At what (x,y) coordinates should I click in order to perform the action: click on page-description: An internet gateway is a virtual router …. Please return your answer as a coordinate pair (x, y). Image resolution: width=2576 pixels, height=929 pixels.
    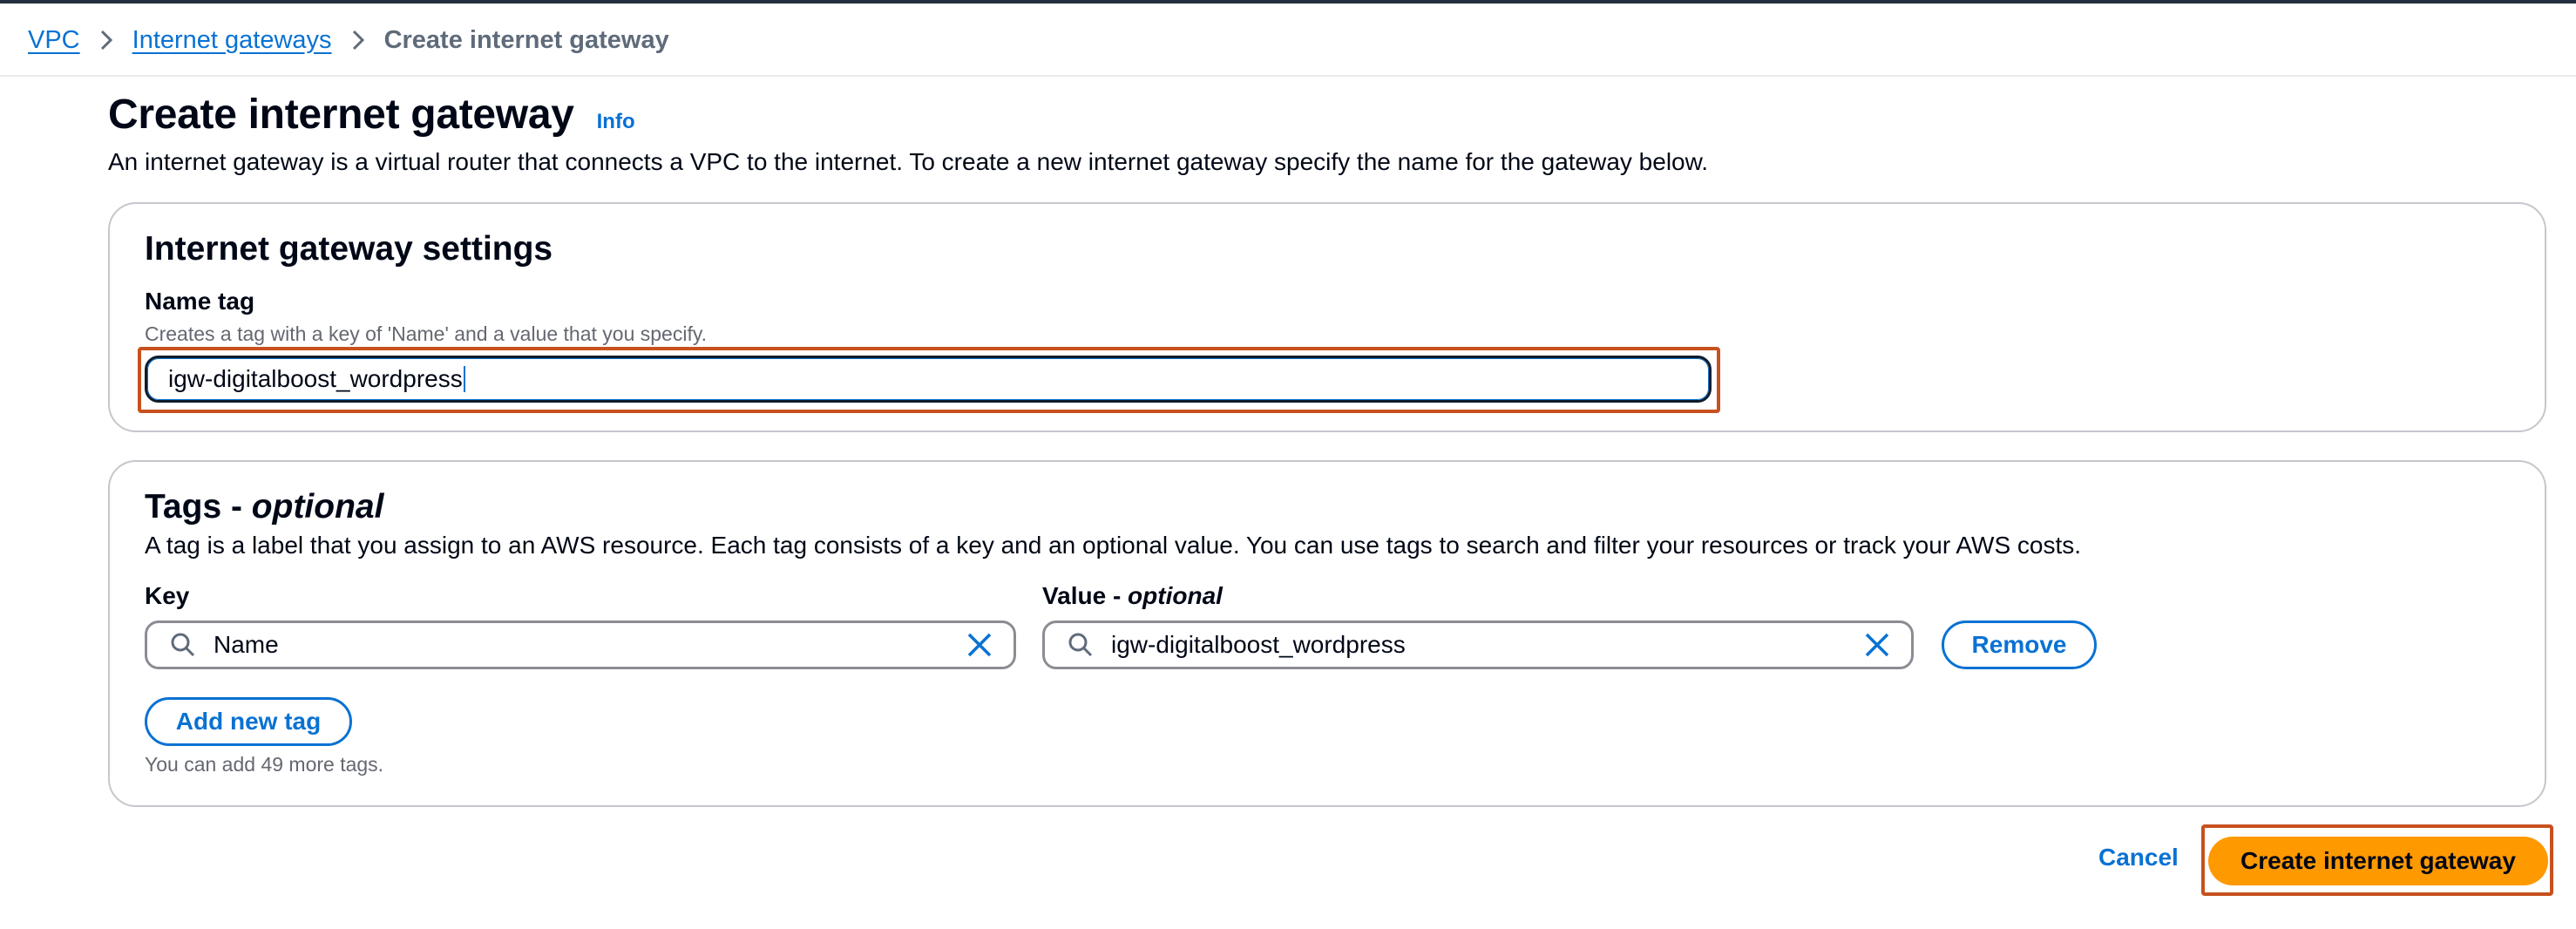
    Looking at the image, I should click on (908, 161).